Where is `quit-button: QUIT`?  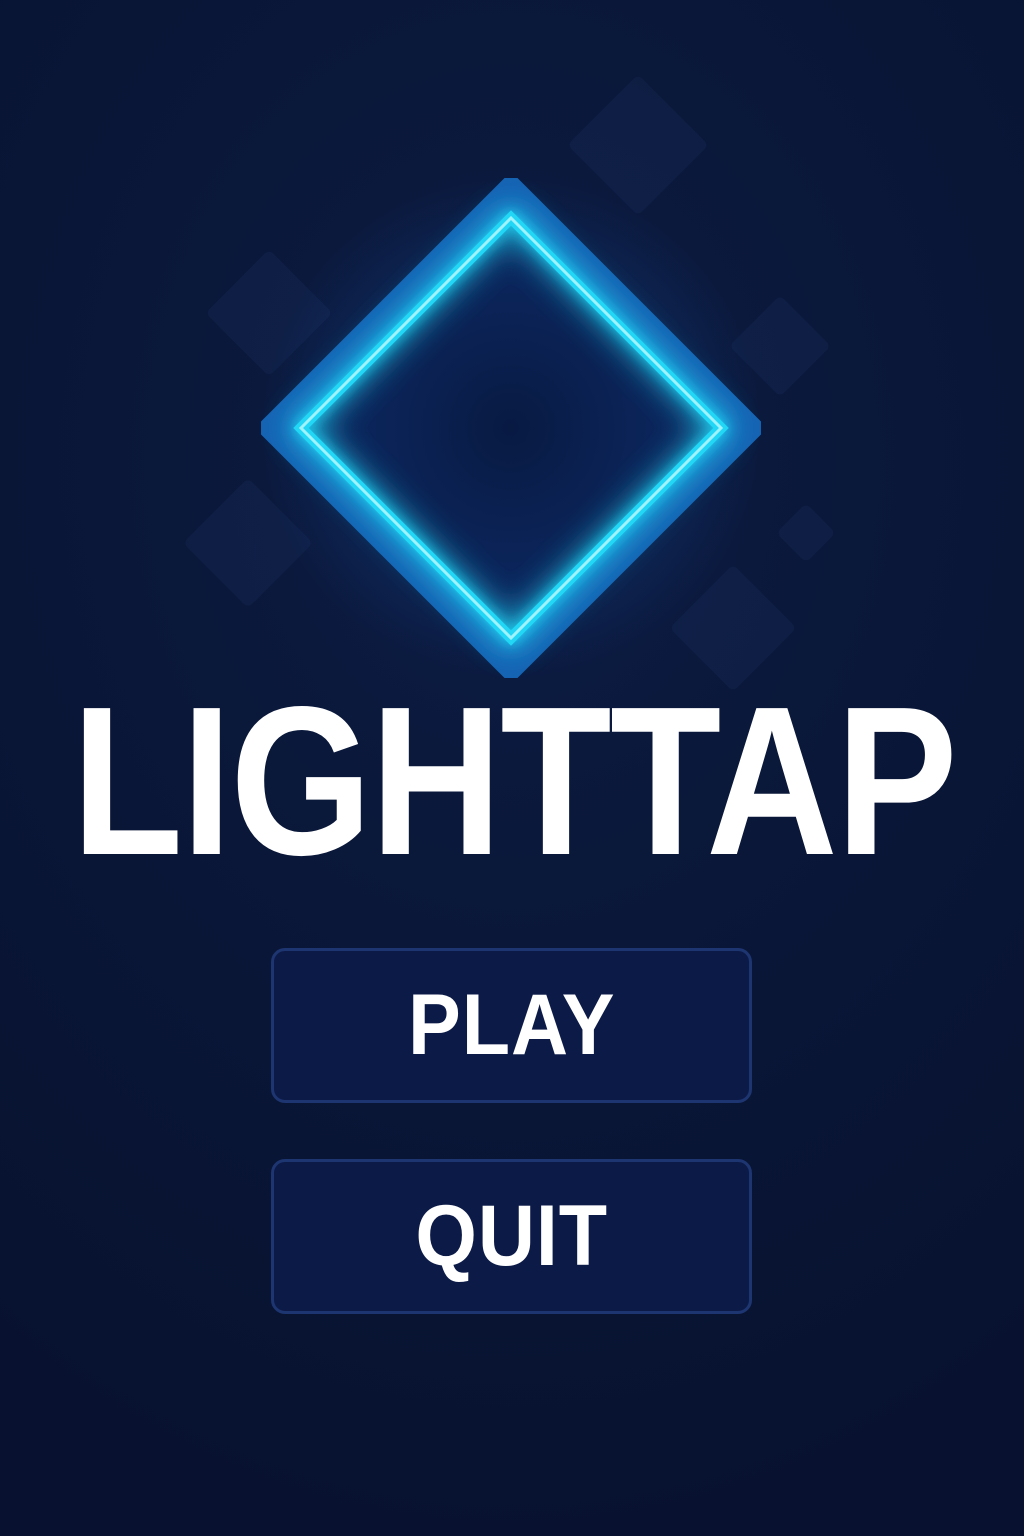 quit-button: QUIT is located at coordinates (511, 1236).